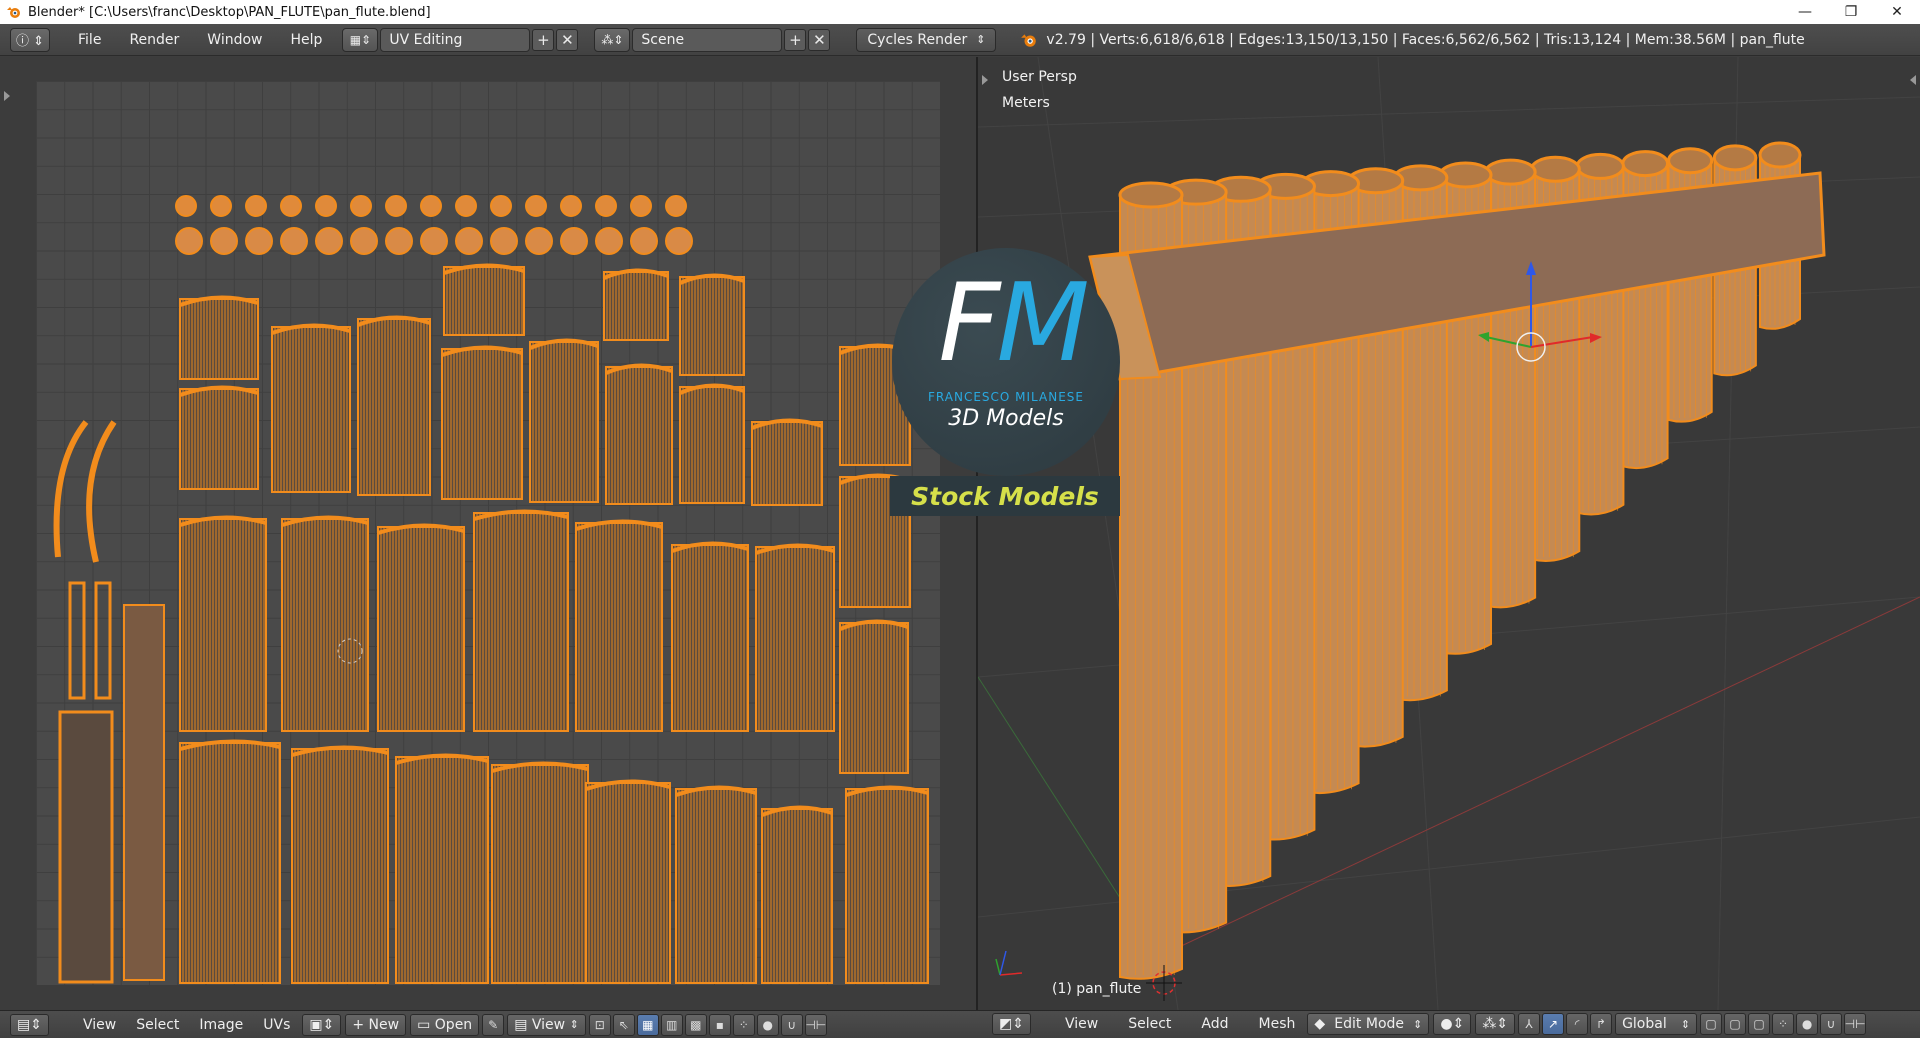 The width and height of the screenshot is (1920, 1038). Describe the element at coordinates (546, 1024) in the screenshot. I see `view-mode-select: ▤ View ⇕` at that location.